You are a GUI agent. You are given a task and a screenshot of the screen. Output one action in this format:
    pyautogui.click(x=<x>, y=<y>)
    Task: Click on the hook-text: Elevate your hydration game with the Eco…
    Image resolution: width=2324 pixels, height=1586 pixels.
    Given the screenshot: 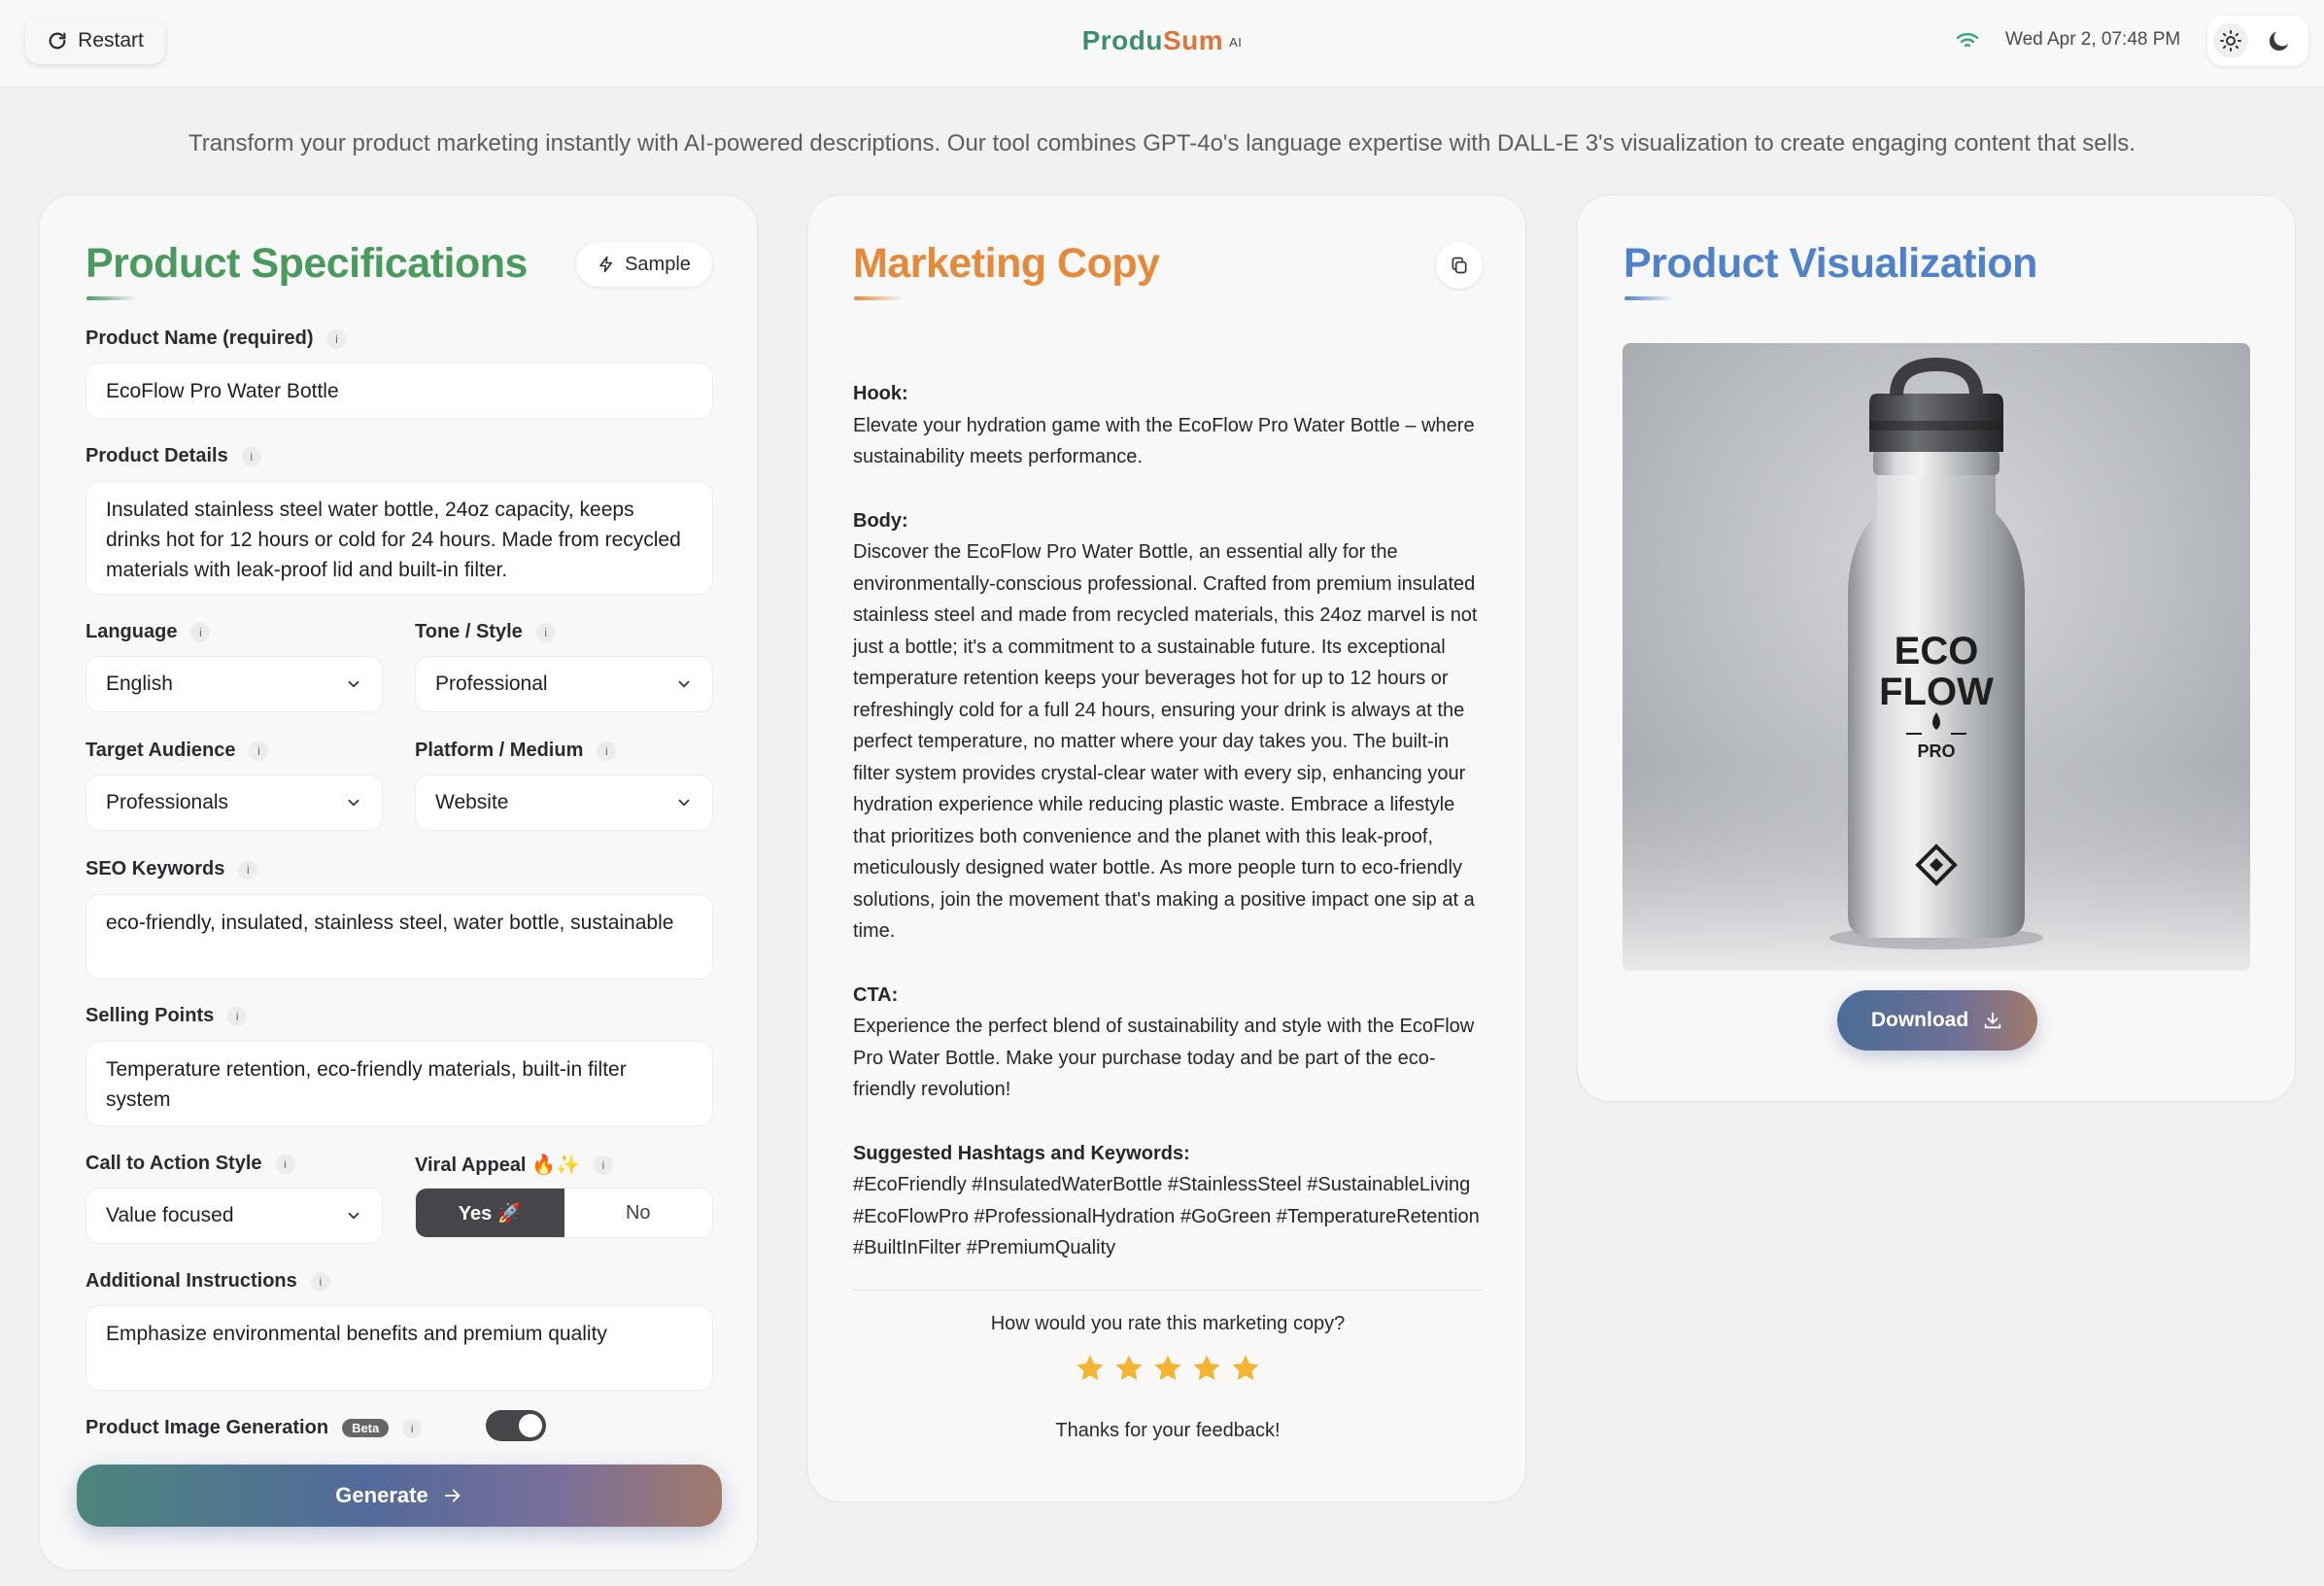 What is the action you would take?
    pyautogui.click(x=1164, y=441)
    